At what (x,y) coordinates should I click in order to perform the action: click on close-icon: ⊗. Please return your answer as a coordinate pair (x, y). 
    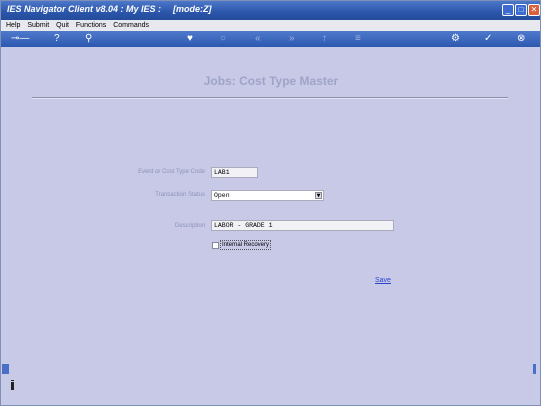
    Looking at the image, I should click on (521, 39).